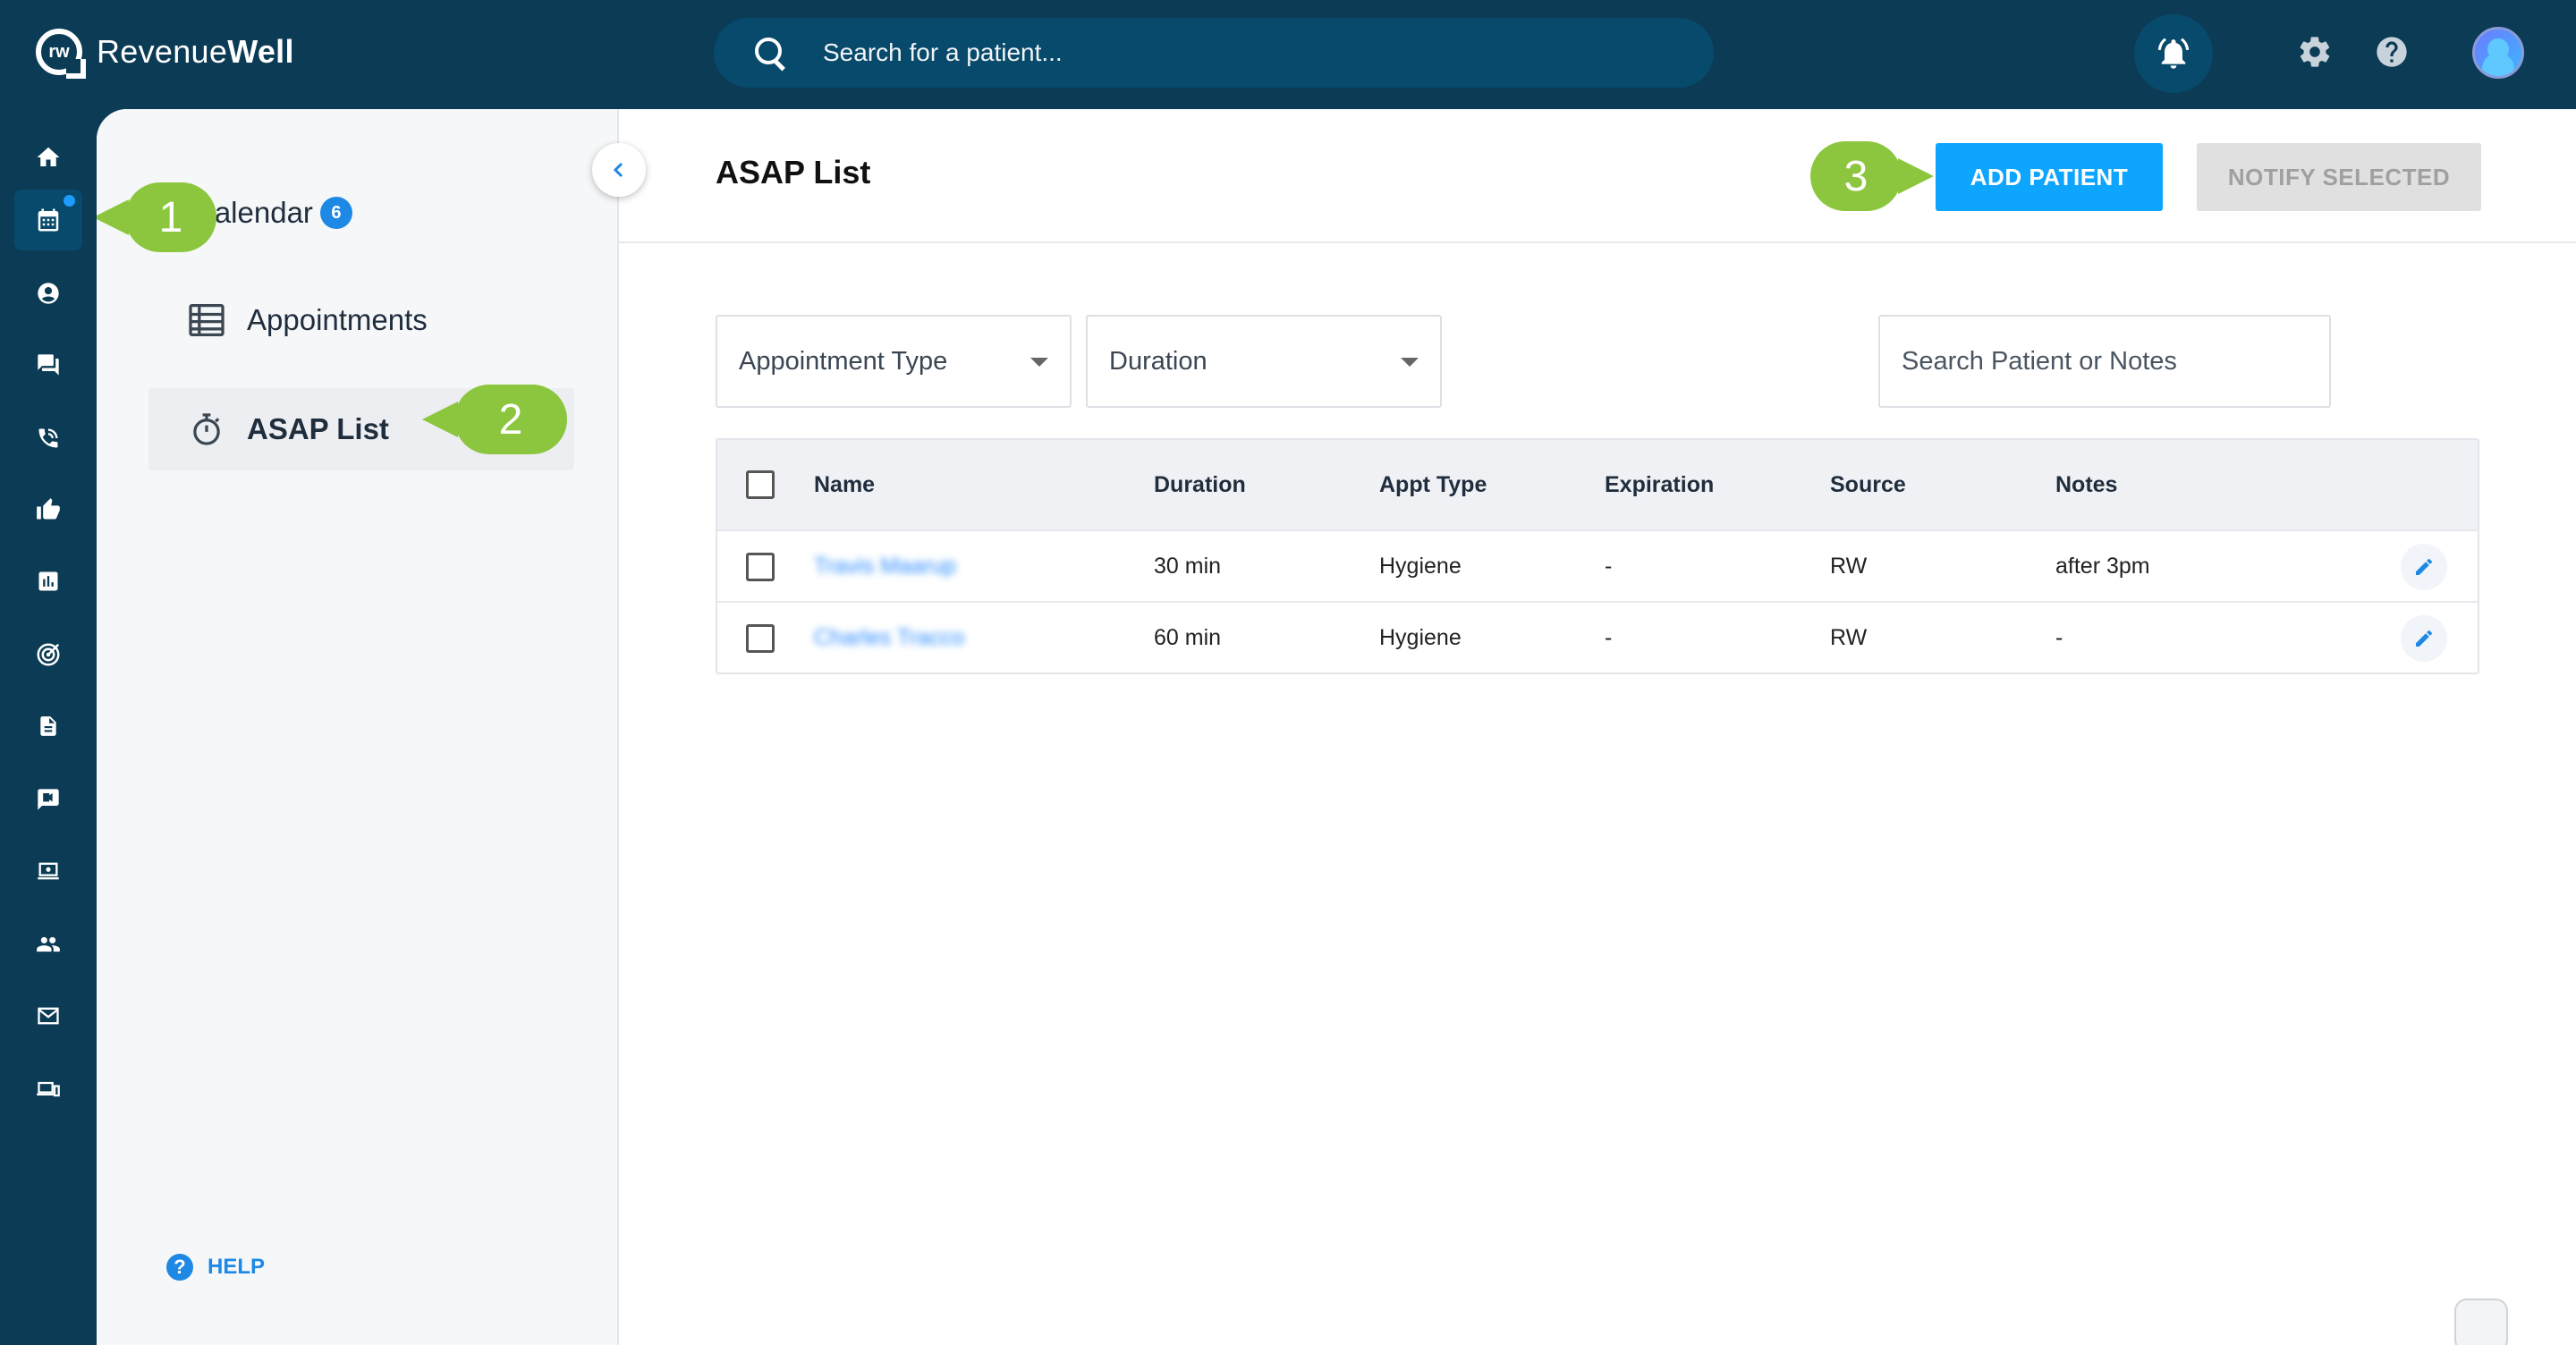  I want to click on rail-phone, so click(48, 438).